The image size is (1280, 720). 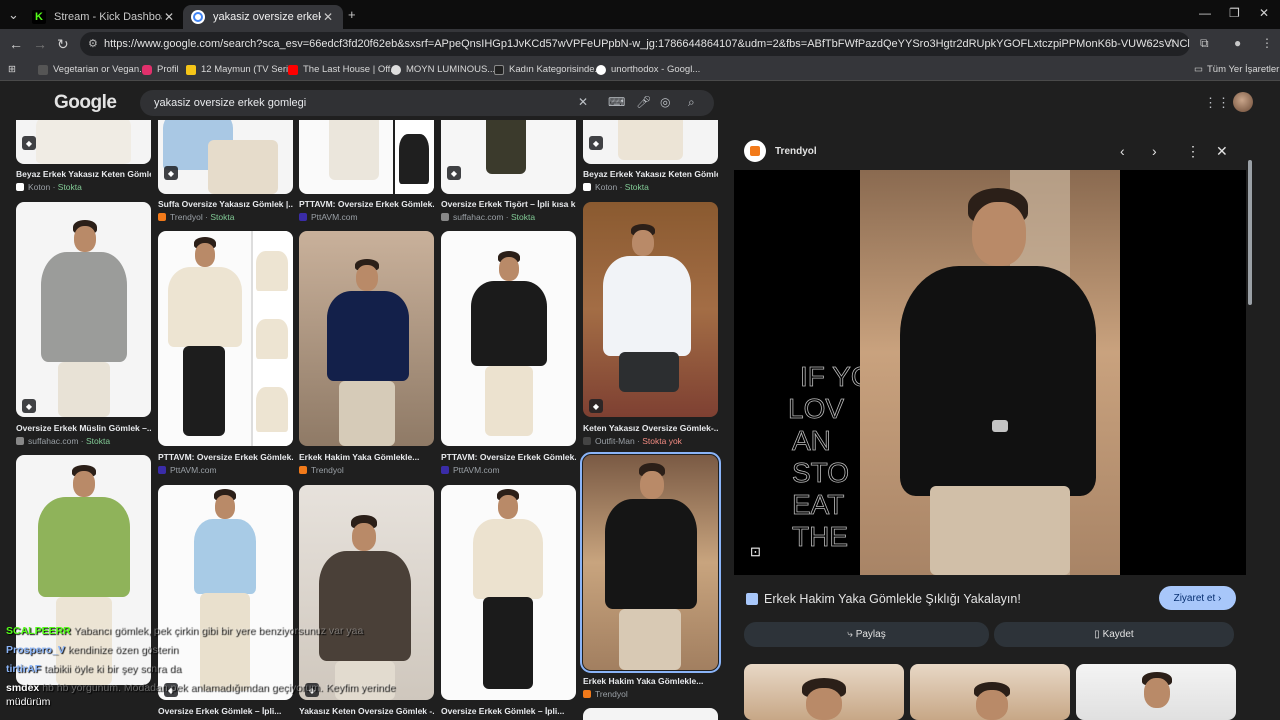 What do you see at coordinates (643, 102) in the screenshot?
I see `microphone-icon: 🎤︎` at bounding box center [643, 102].